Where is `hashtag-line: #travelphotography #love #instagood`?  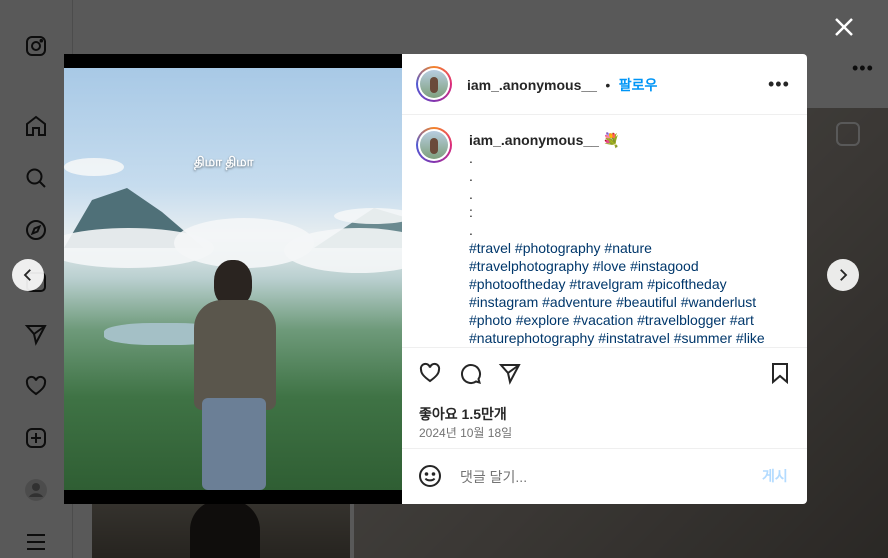 hashtag-line: #travelphotography #love #instagood is located at coordinates (629, 266).